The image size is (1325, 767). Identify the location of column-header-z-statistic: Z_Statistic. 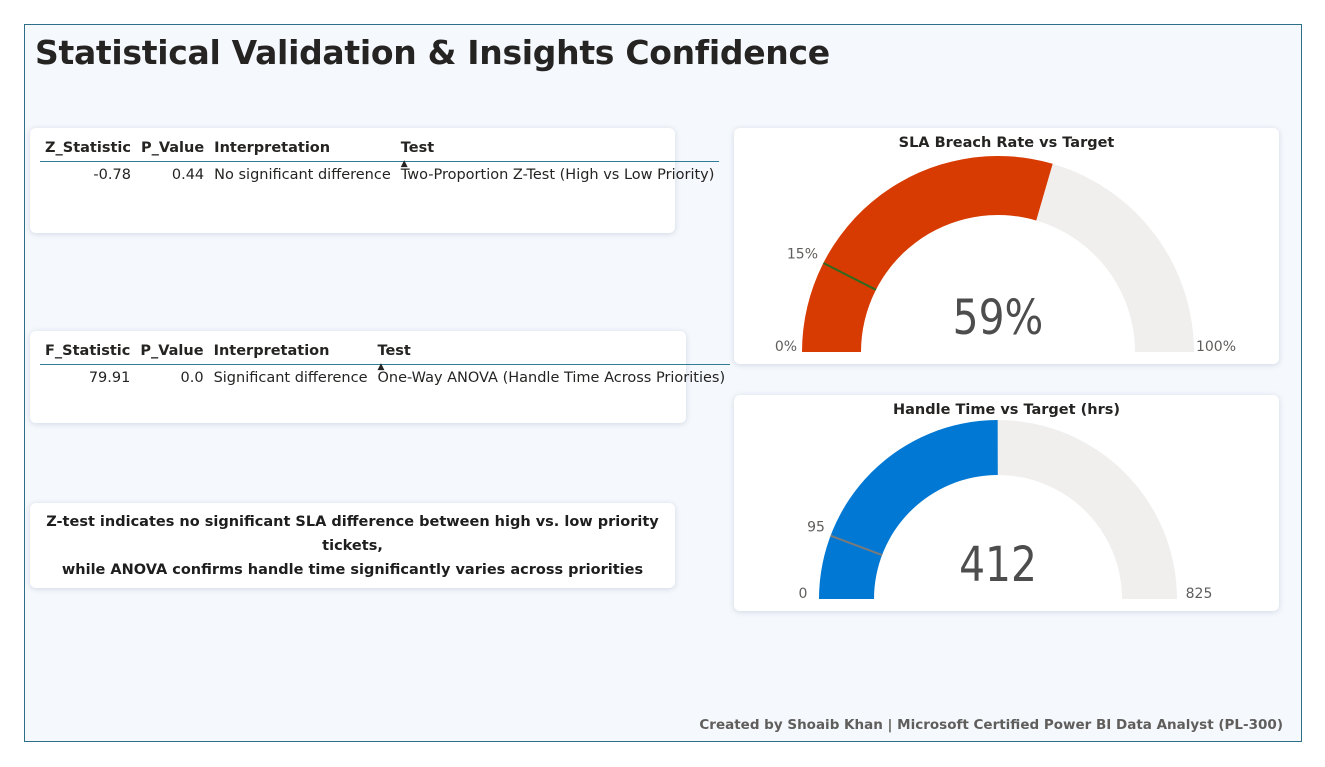
(88, 151).